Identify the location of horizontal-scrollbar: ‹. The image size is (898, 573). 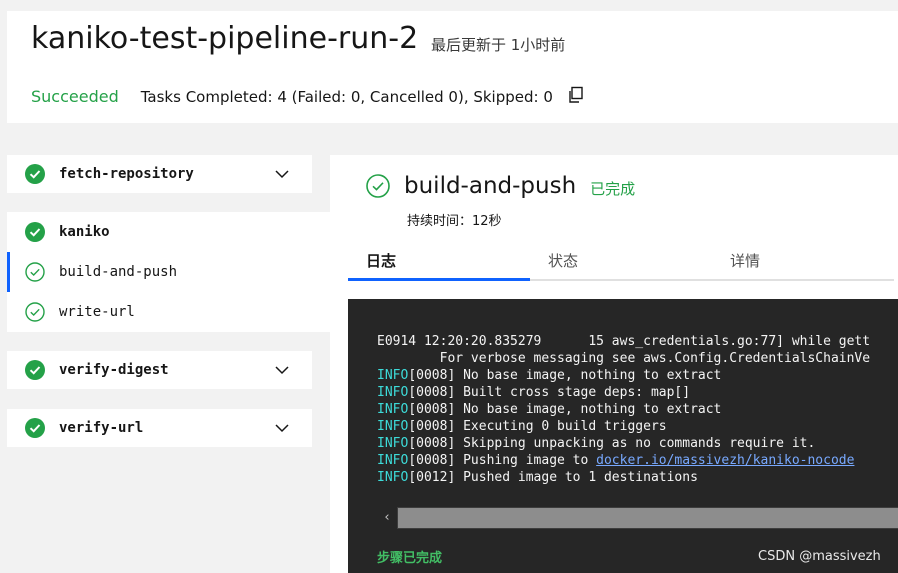
(637, 518).